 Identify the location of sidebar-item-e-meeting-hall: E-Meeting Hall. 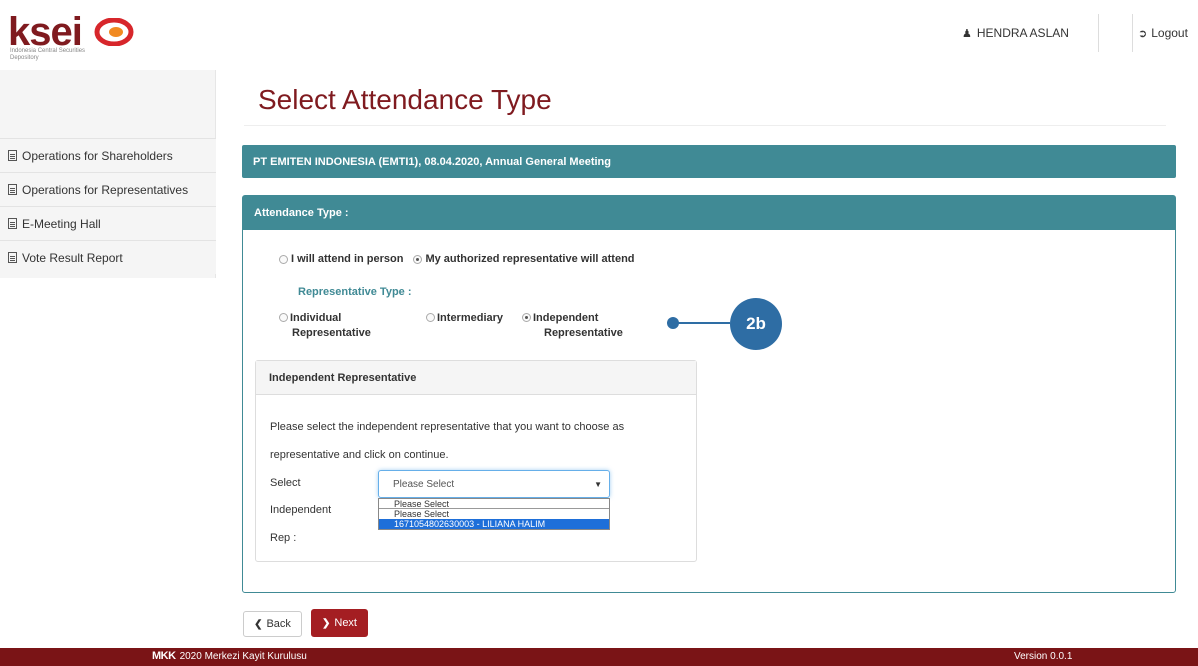
(108, 223).